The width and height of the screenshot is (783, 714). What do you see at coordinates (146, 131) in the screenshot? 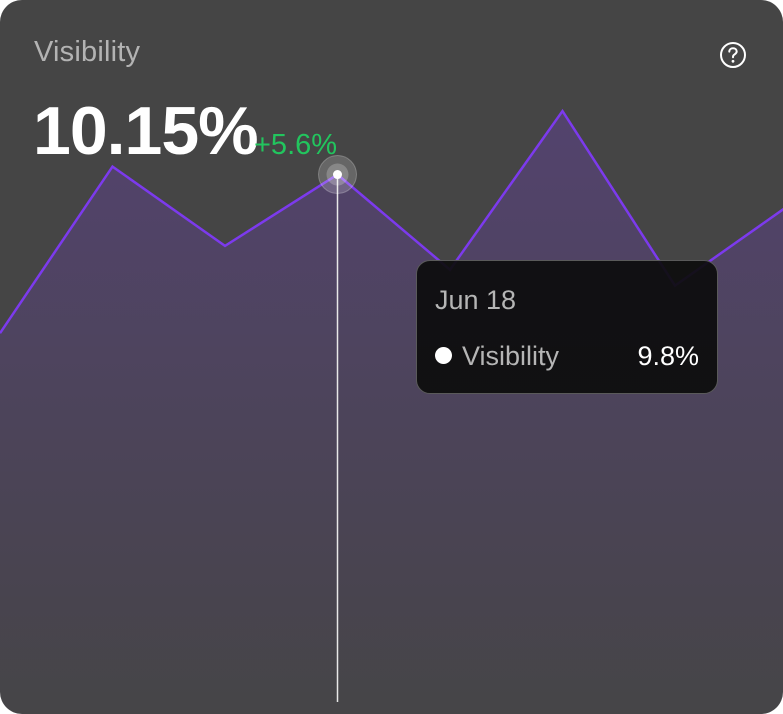
I see `metric-value: 10.15%` at bounding box center [146, 131].